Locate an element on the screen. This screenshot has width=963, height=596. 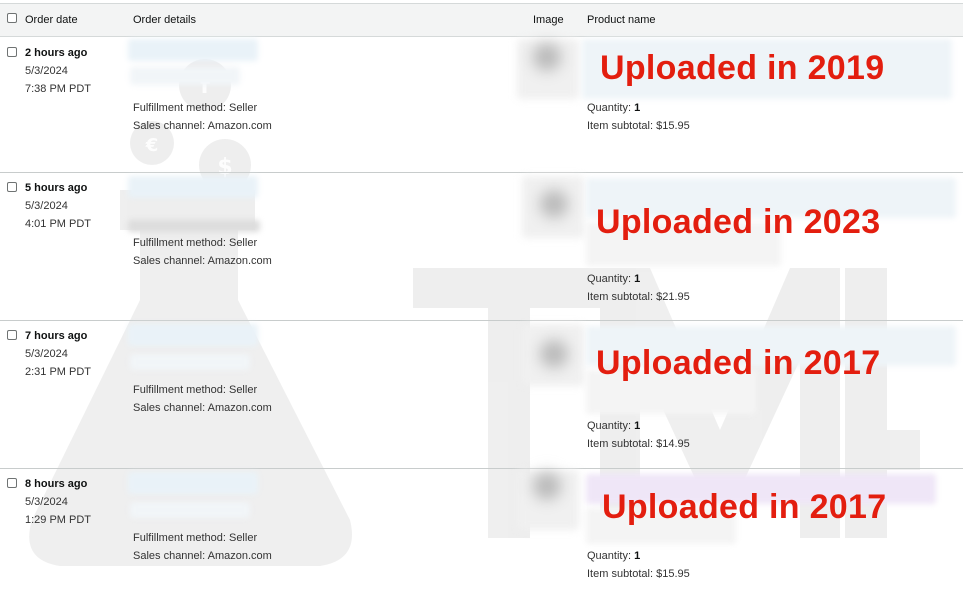
item-subtotal: Item subtotal: $14.95 is located at coordinates (638, 444).